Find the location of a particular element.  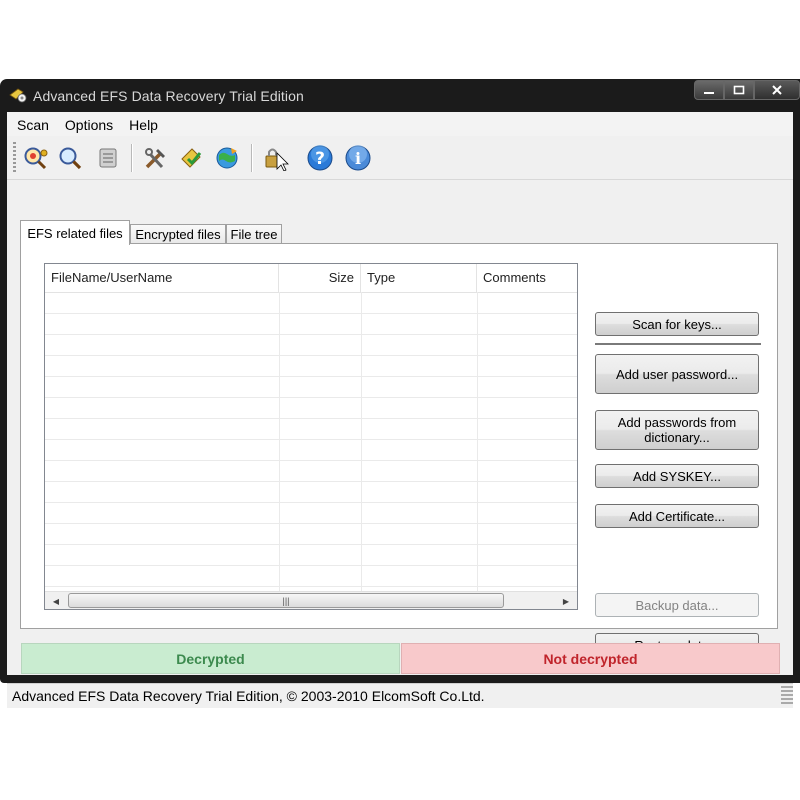

maximize-icon is located at coordinates (739, 90).